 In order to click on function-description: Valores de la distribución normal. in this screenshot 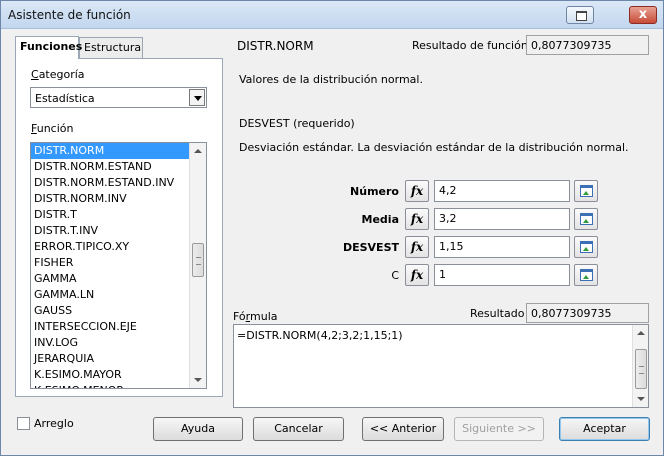, I will do `click(331, 79)`.